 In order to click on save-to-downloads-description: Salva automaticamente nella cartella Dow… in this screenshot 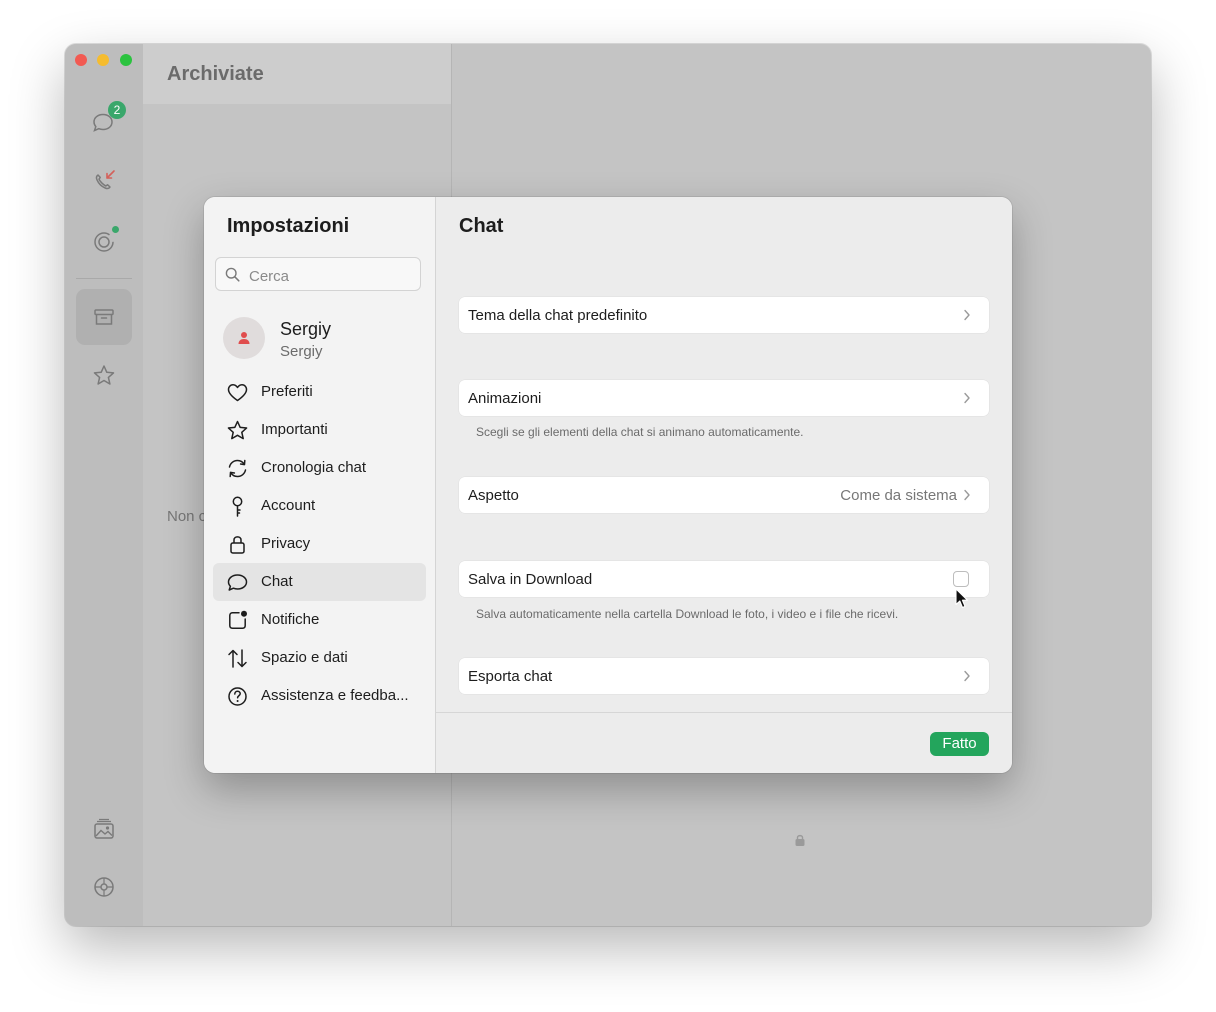, I will do `click(687, 614)`.